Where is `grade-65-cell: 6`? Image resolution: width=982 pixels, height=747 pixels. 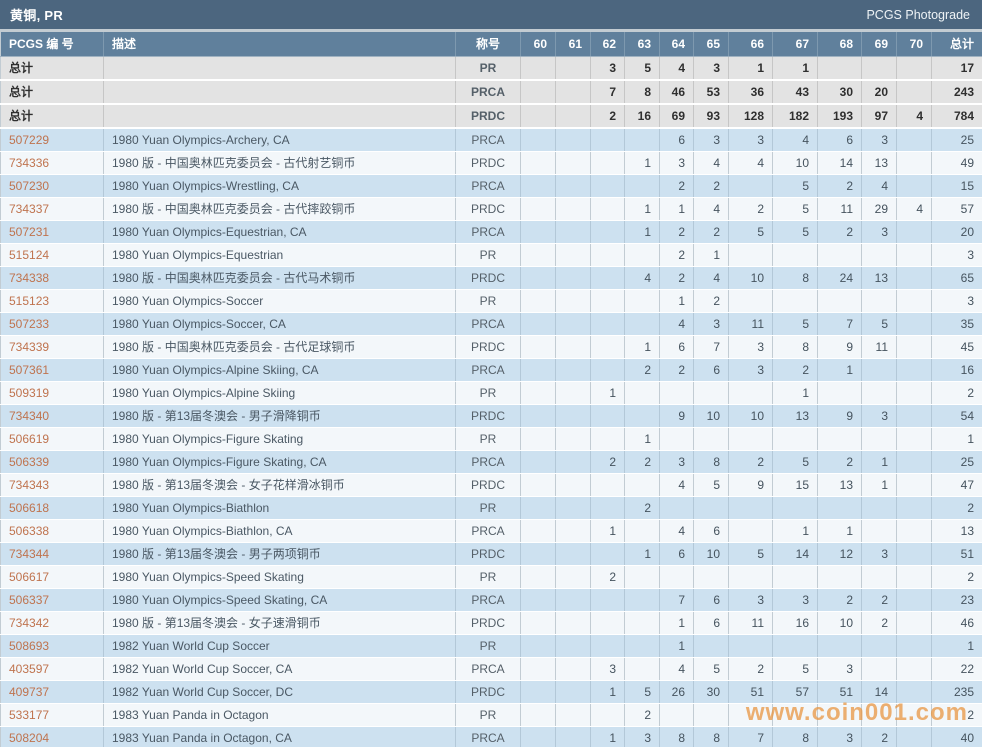
grade-65-cell: 6 is located at coordinates (711, 600).